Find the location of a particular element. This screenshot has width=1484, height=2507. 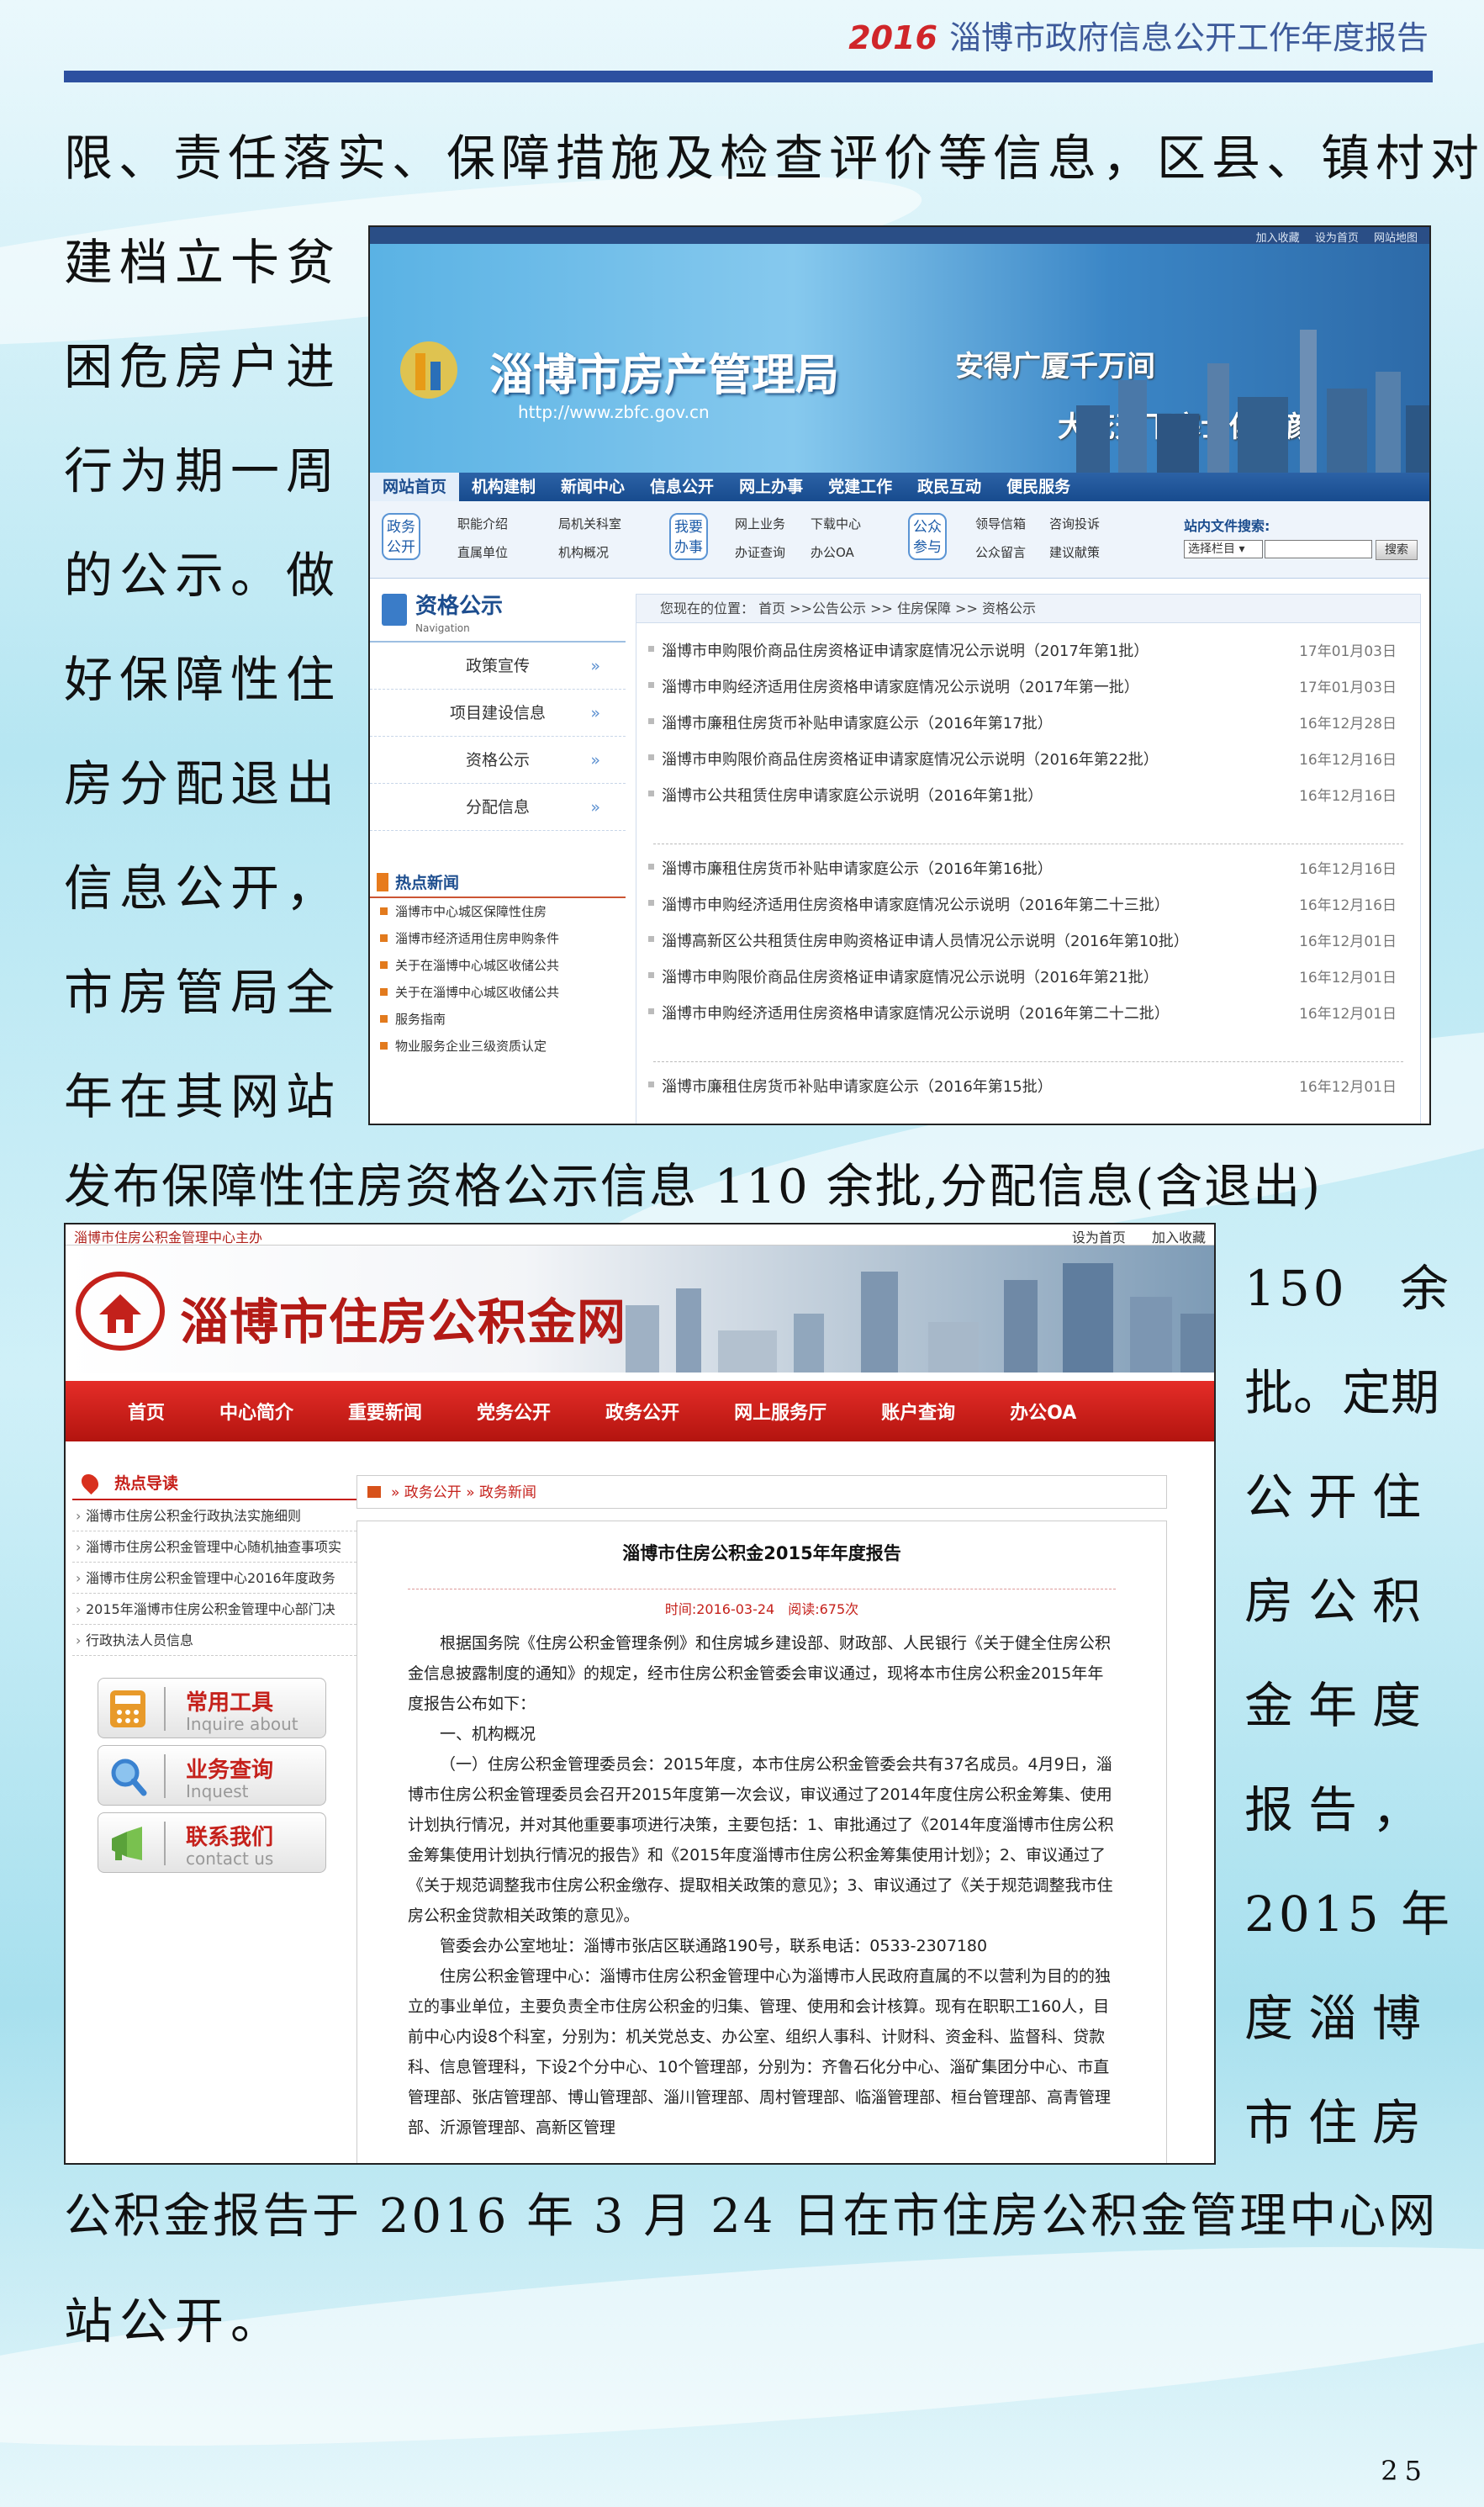

list-item-title: 淄博市廉租住房货币补贴申请家庭公示（2016年第16批） is located at coordinates (857, 869).